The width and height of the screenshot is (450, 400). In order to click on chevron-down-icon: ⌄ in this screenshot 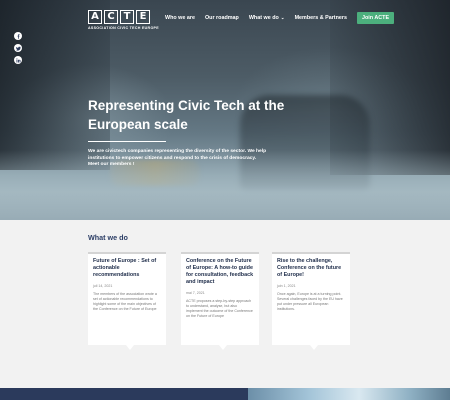, I will do `click(282, 17)`.